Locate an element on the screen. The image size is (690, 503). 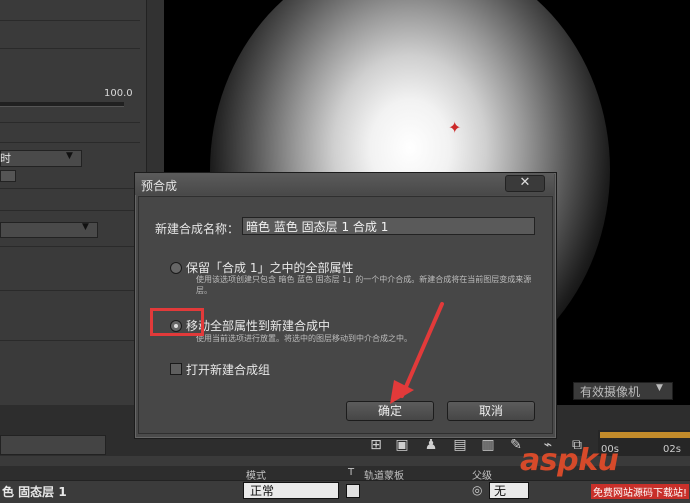
cancel-button: 取消 is located at coordinates (491, 411).